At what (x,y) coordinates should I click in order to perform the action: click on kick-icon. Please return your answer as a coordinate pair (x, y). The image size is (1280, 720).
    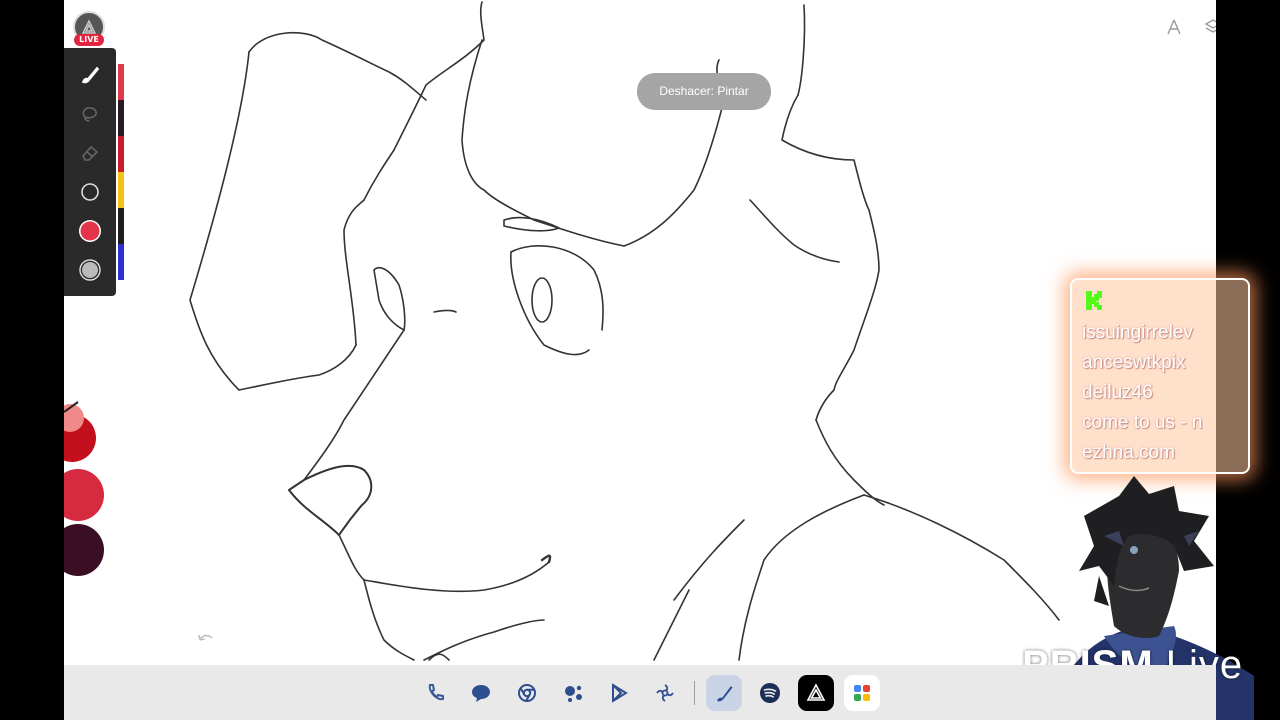
    Looking at the image, I should click on (1094, 300).